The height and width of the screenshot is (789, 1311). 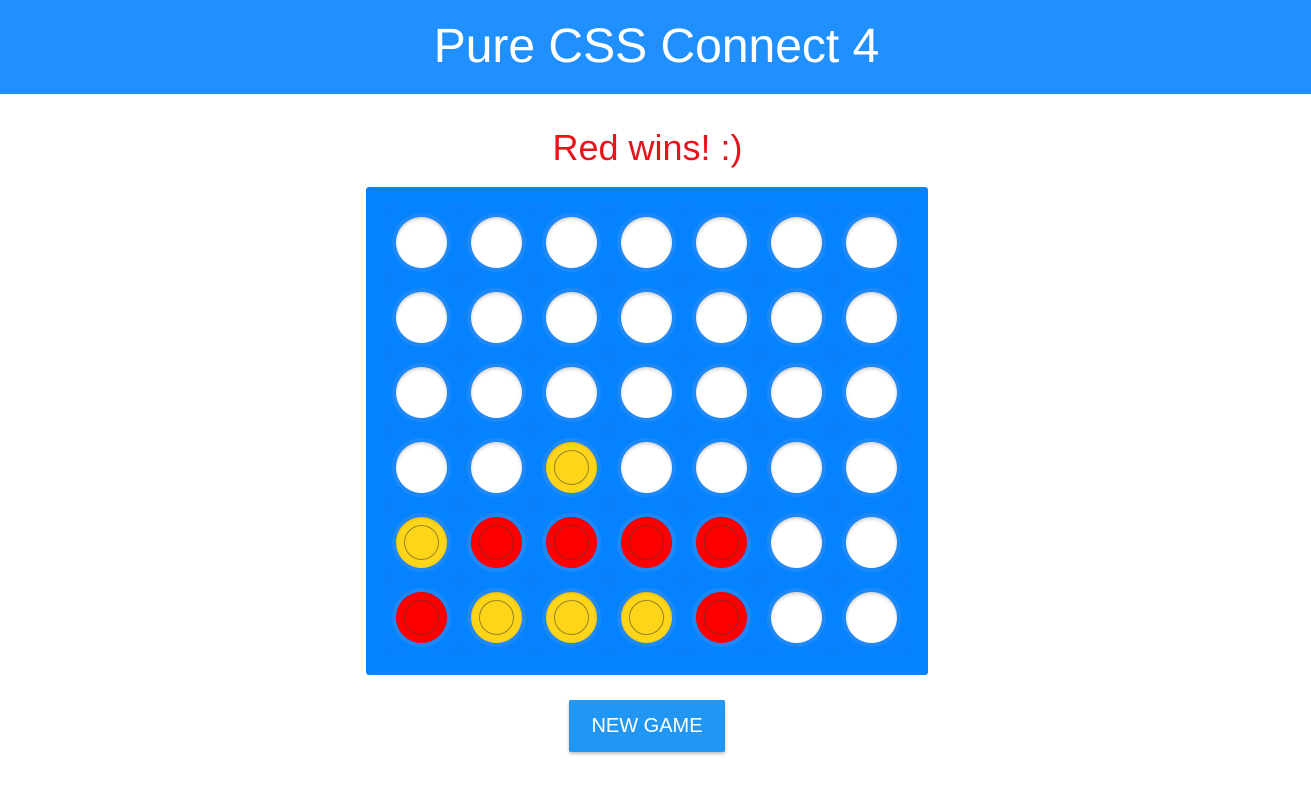 I want to click on new-game-button: NEW GAME, so click(x=647, y=726).